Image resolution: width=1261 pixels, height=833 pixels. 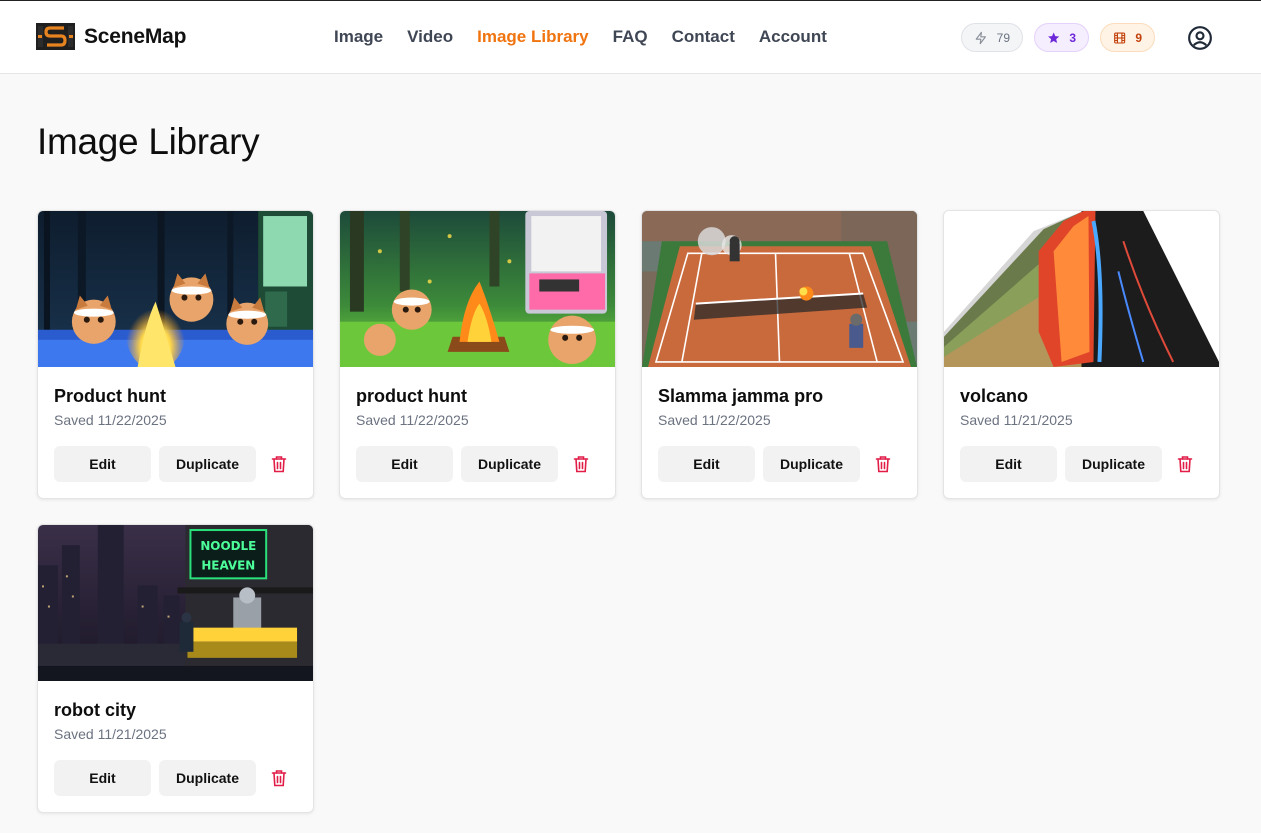 I want to click on neon-sign-line-1: NOODLE, so click(x=228, y=546).